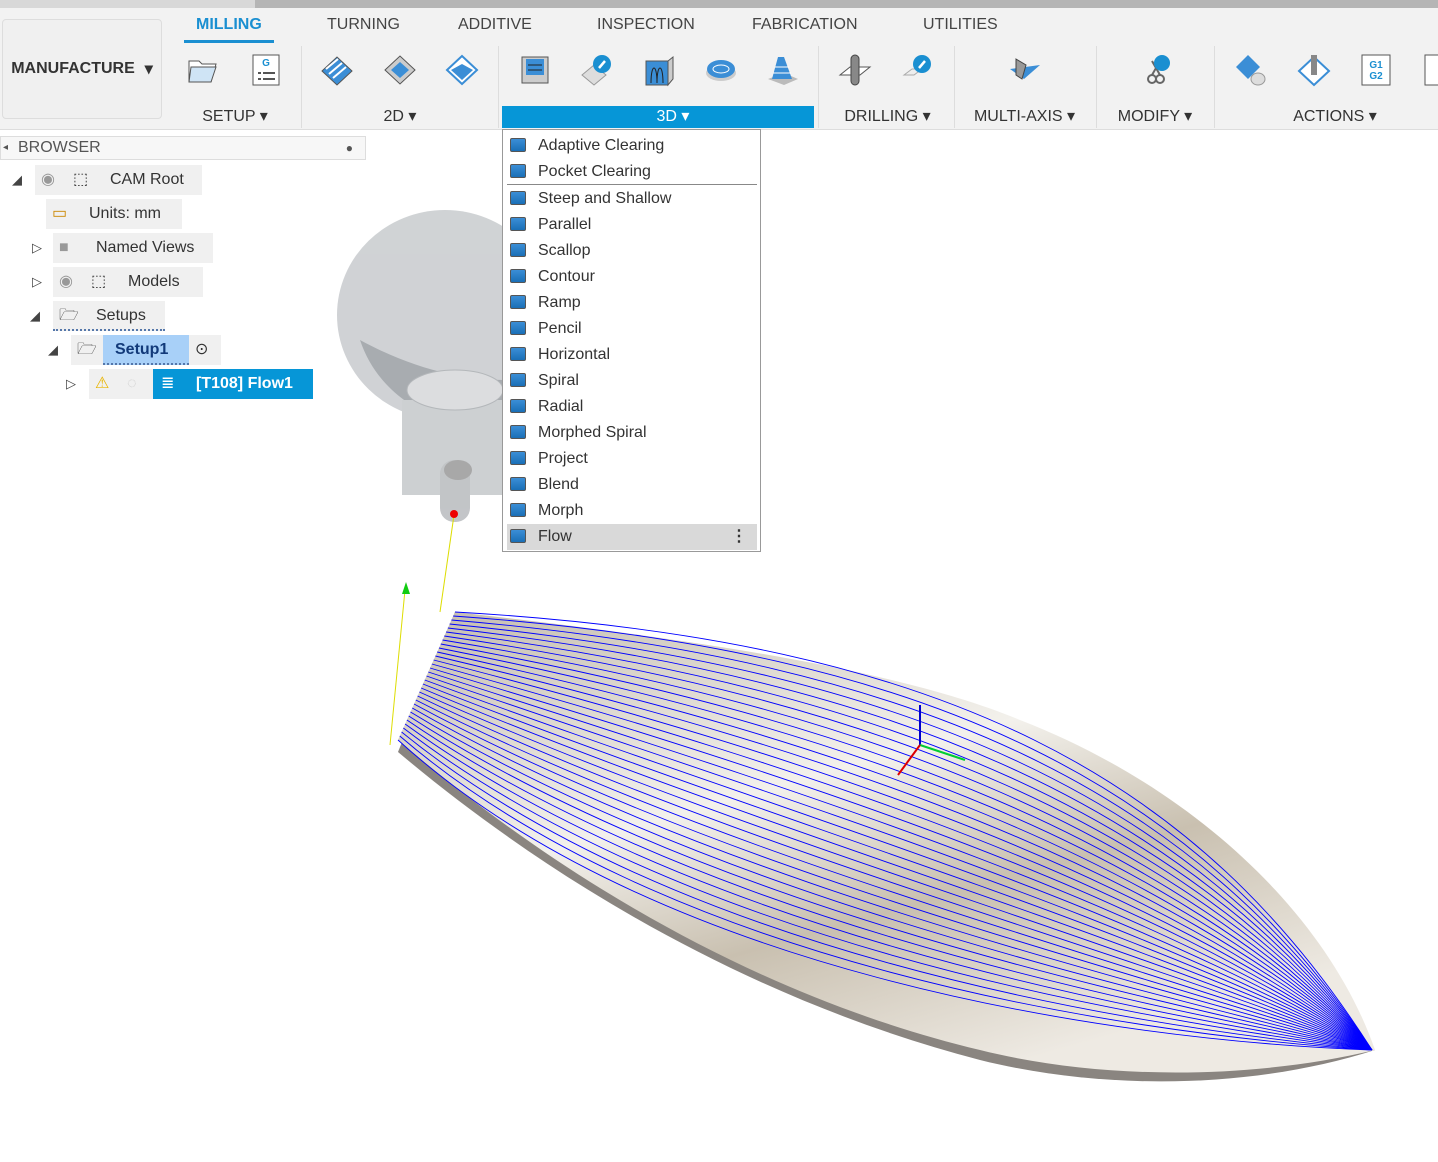 Image resolution: width=1438 pixels, height=1162 pixels. What do you see at coordinates (632, 511) in the screenshot?
I see `menu-item-morph: Morph` at bounding box center [632, 511].